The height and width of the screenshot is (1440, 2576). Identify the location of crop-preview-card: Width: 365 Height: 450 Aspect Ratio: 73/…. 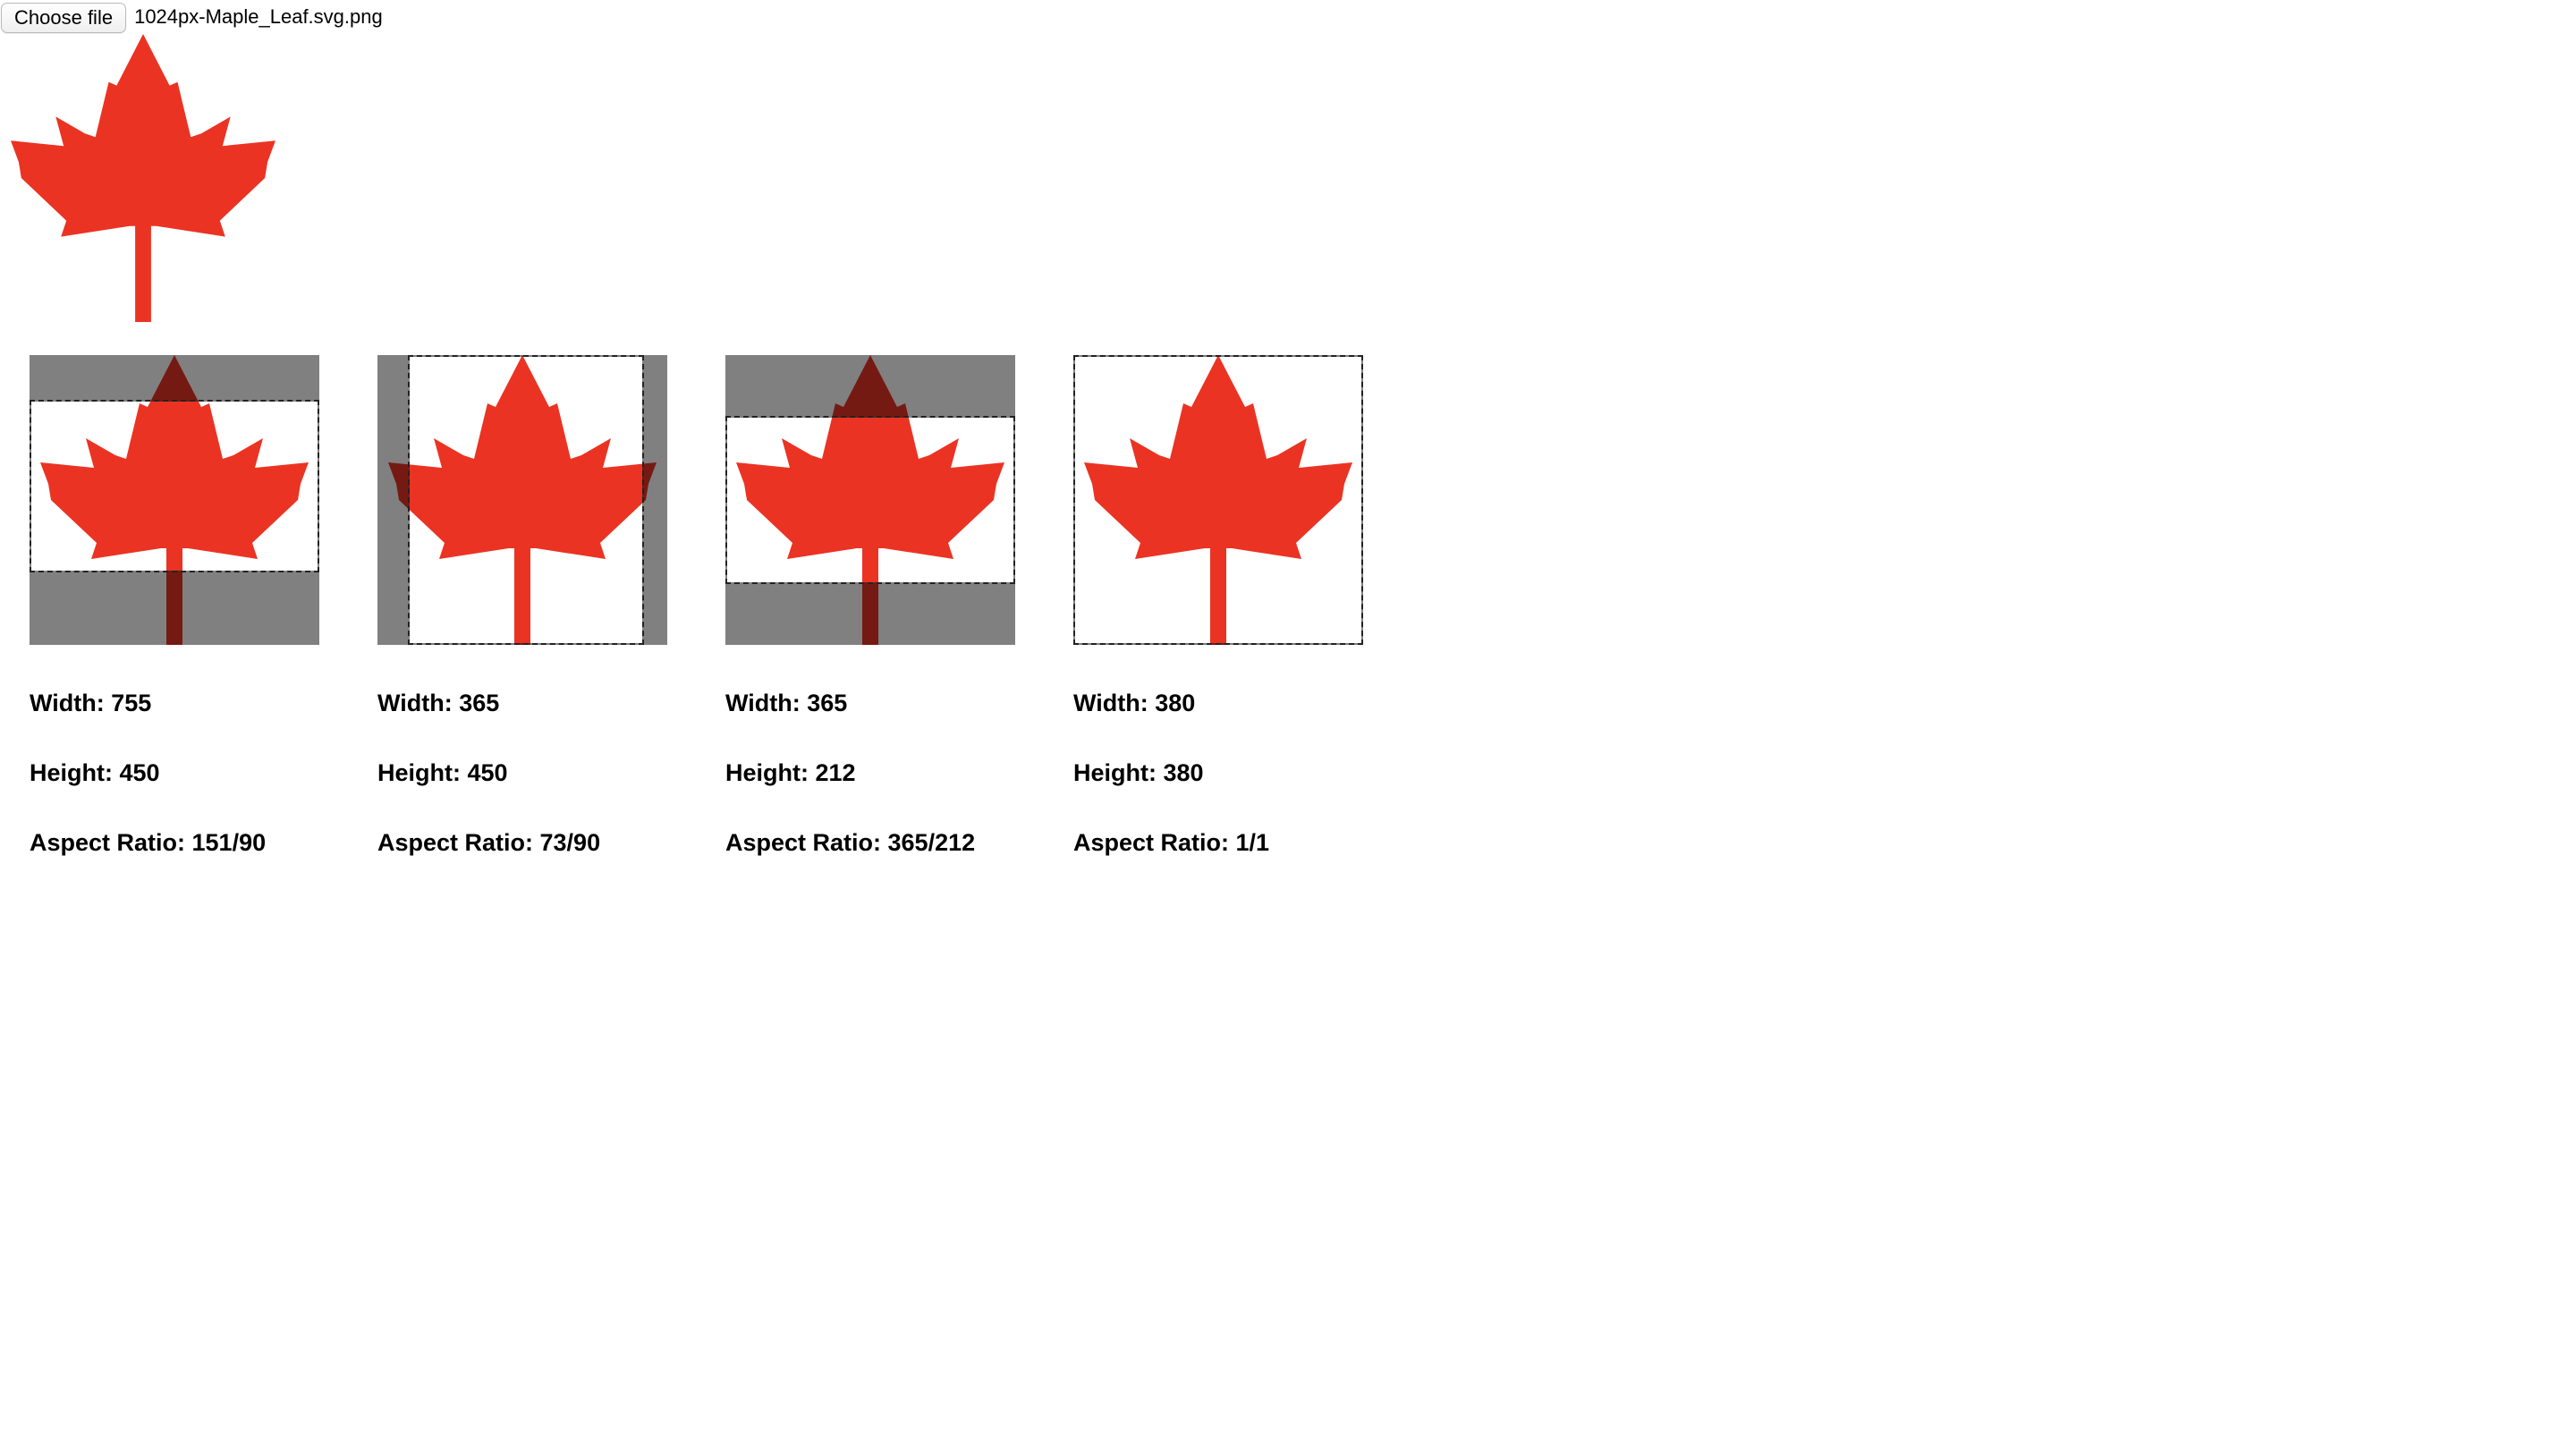
(522, 628).